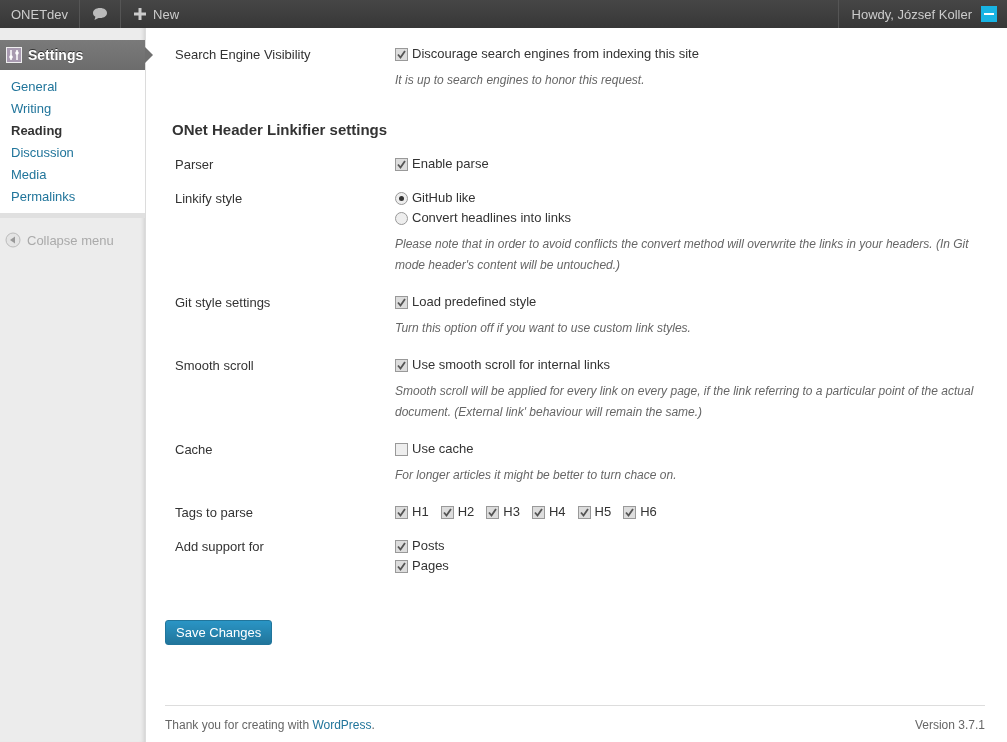 The height and width of the screenshot is (742, 1007). Describe the element at coordinates (194, 450) in the screenshot. I see `setting-label: Cache` at that location.